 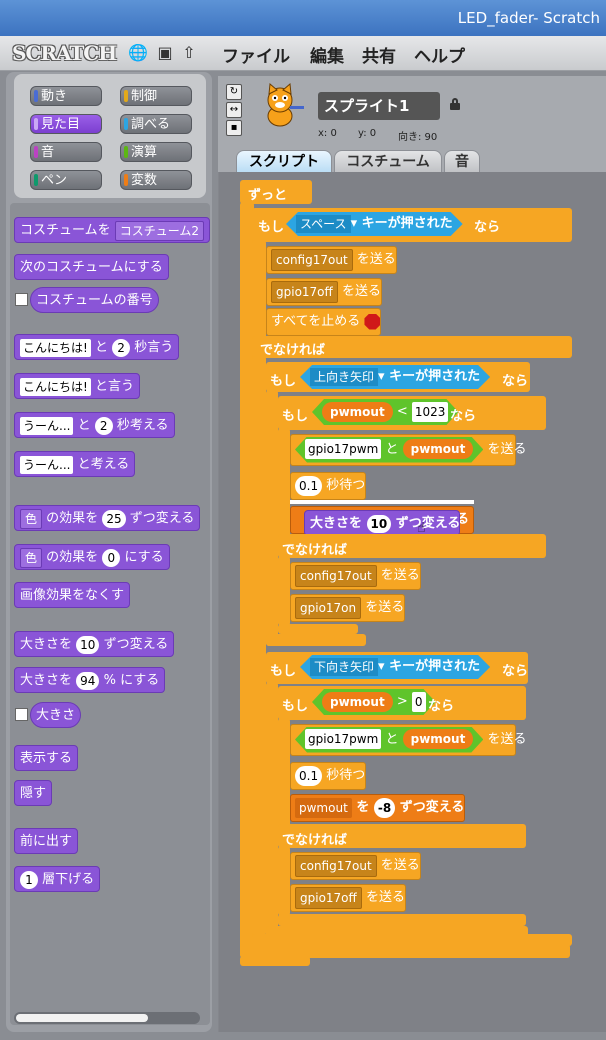 What do you see at coordinates (455, 104) in the screenshot?
I see `lock-icon` at bounding box center [455, 104].